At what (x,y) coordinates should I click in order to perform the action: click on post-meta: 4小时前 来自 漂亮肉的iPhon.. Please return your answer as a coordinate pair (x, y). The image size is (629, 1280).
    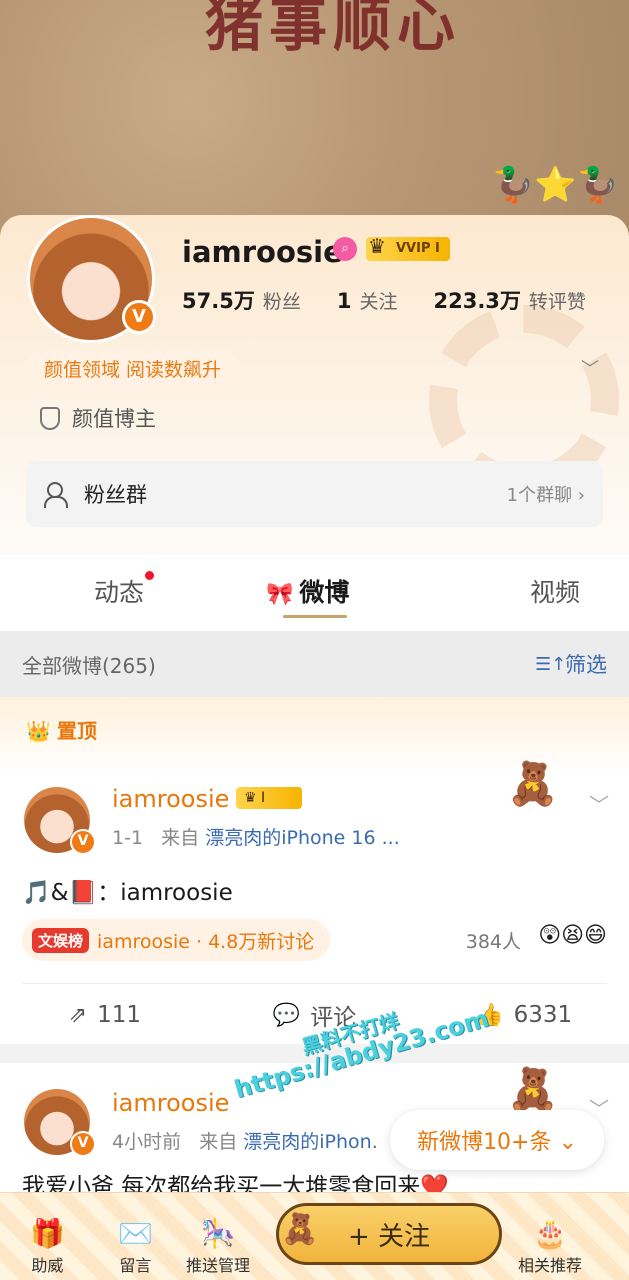
    Looking at the image, I should click on (245, 1142).